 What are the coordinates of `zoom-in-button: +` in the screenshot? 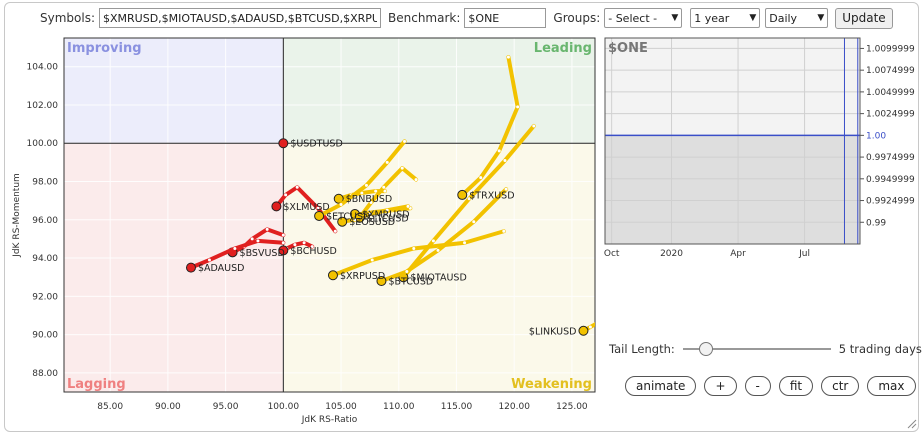 It's located at (720, 386).